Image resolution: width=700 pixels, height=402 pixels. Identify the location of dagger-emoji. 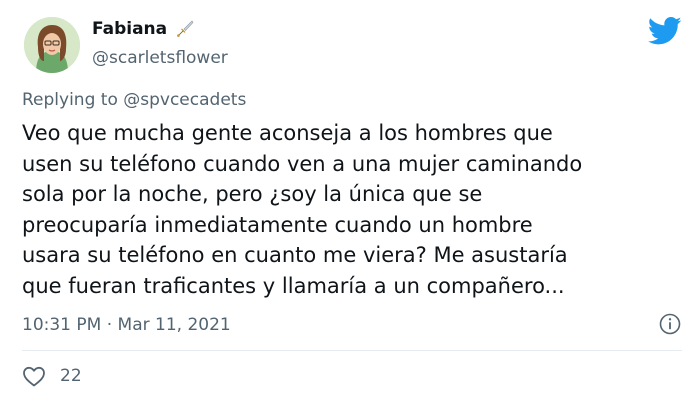
(185, 28).